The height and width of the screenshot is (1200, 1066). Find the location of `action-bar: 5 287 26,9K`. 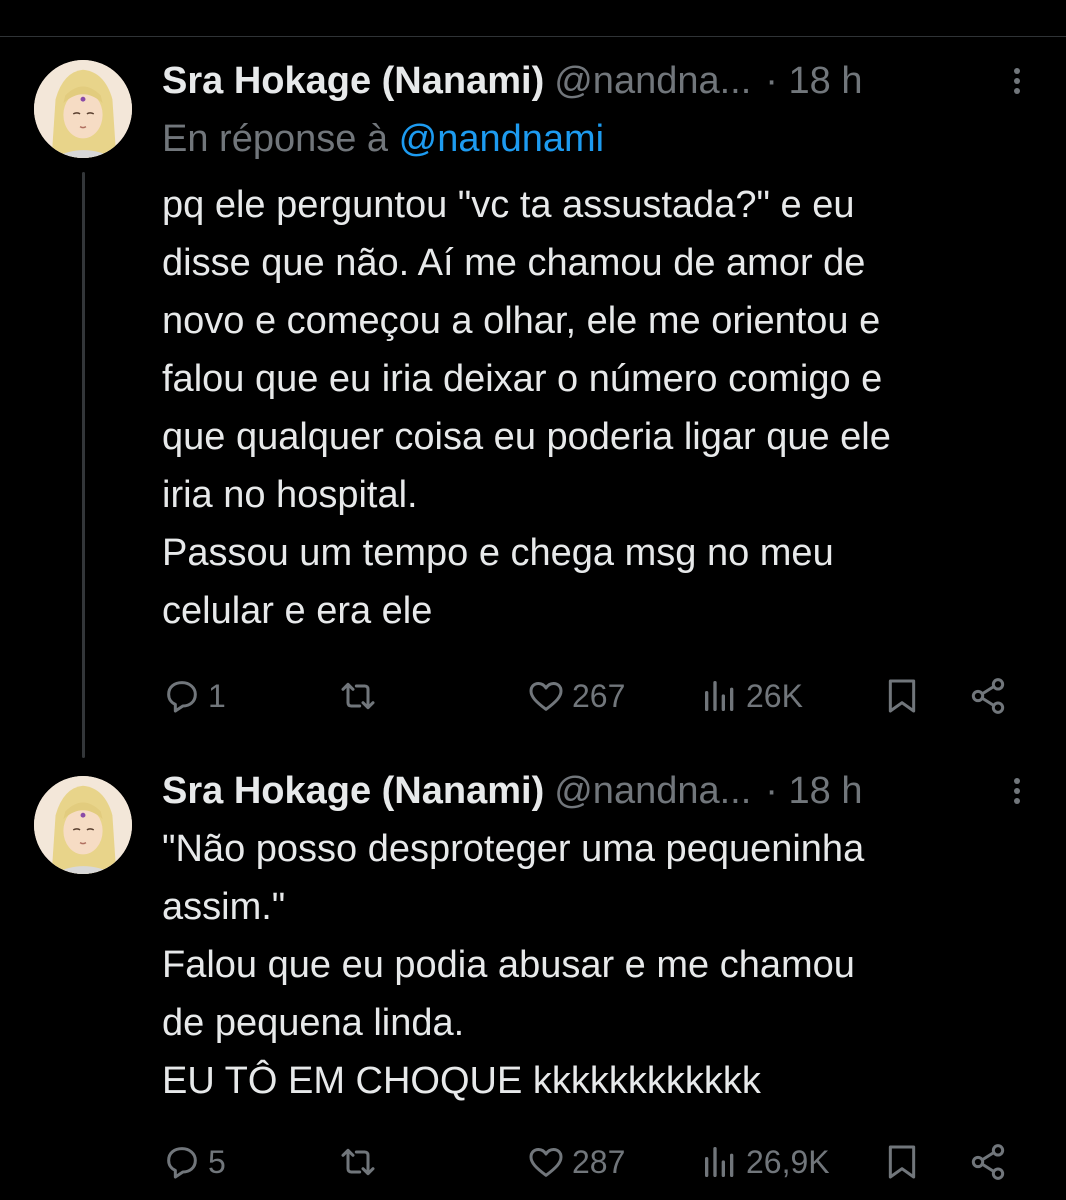

action-bar: 5 287 26,9K is located at coordinates (597, 1162).